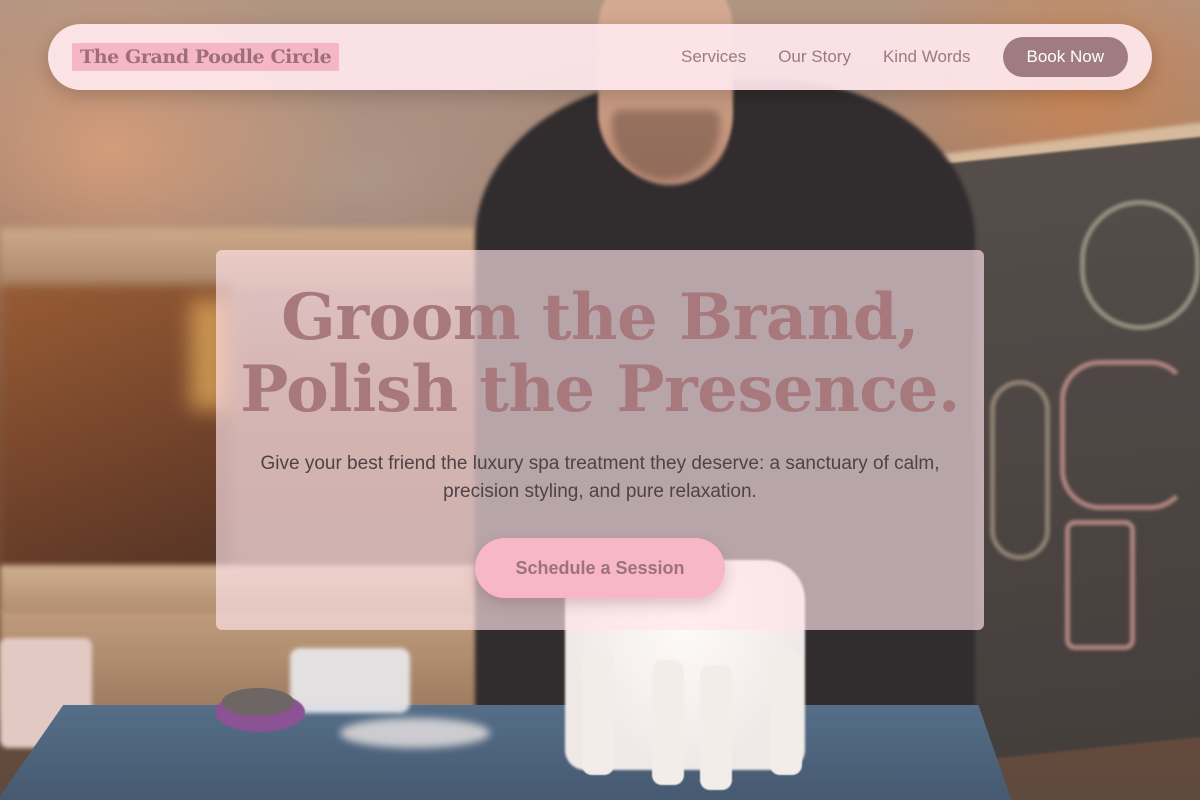 Image resolution: width=1200 pixels, height=800 pixels. What do you see at coordinates (206, 57) in the screenshot?
I see `brand-logo: The Grand Poodle Circle` at bounding box center [206, 57].